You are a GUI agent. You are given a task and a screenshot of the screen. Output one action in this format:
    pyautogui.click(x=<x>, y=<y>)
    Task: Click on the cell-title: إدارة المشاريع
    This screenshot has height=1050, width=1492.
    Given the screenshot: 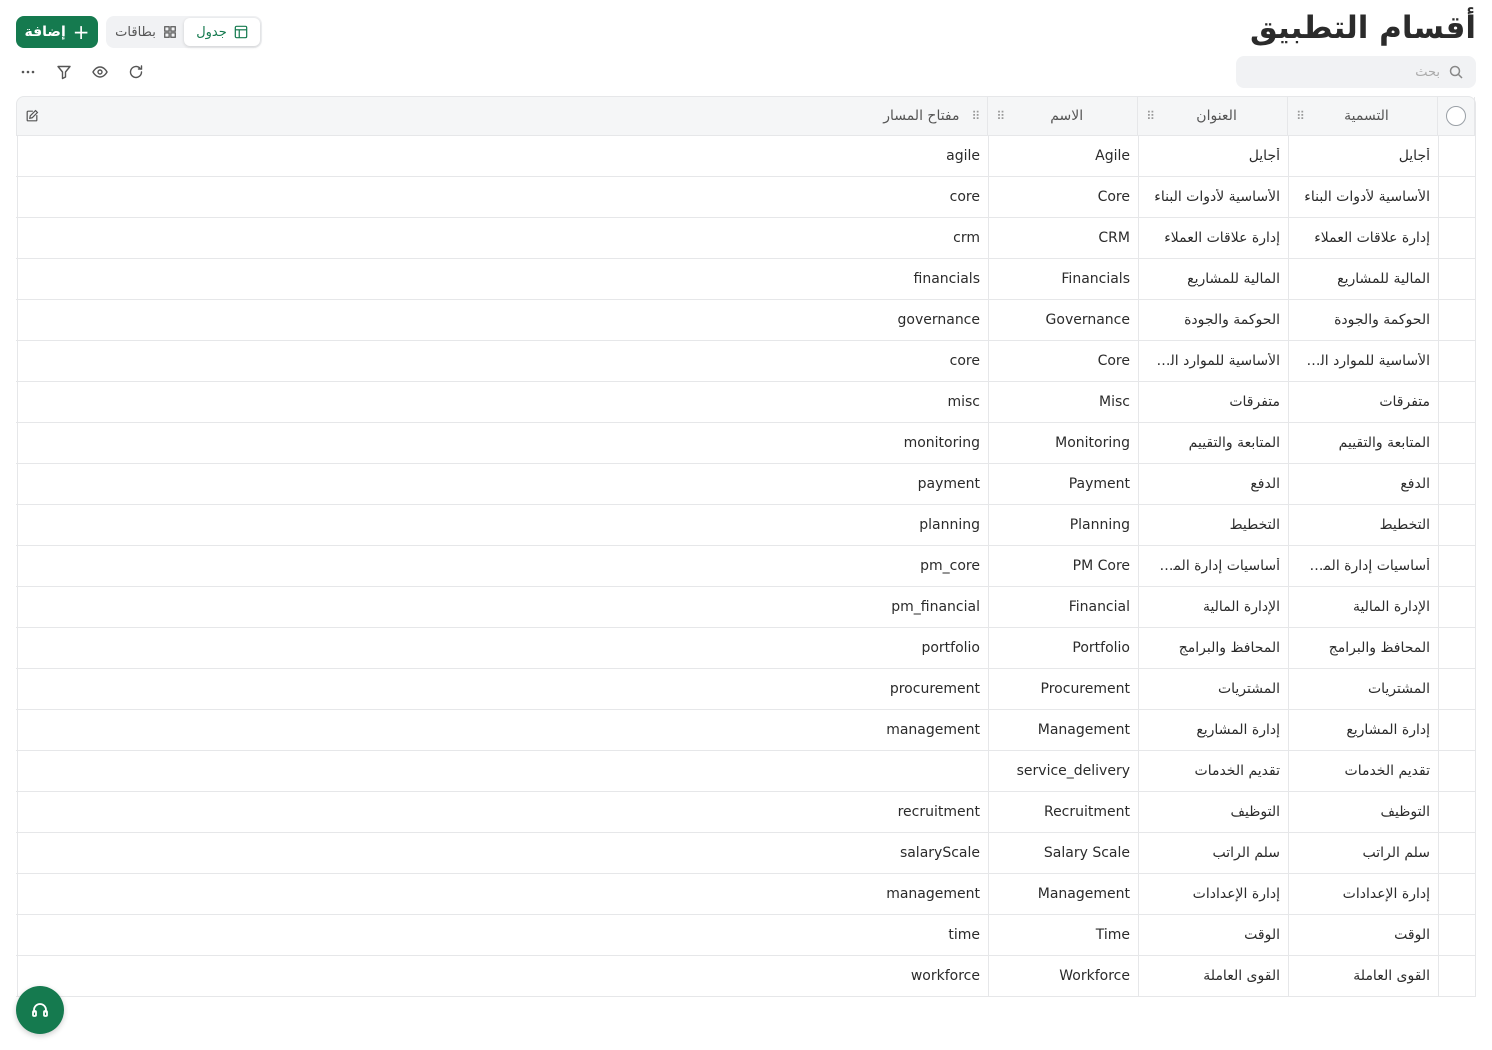 What is the action you would take?
    pyautogui.click(x=1213, y=730)
    